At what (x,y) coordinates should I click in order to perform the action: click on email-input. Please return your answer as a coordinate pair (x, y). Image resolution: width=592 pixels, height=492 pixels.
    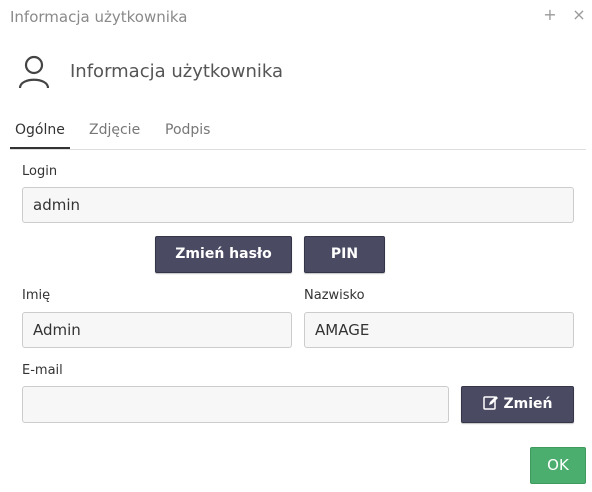
    Looking at the image, I should click on (235, 404).